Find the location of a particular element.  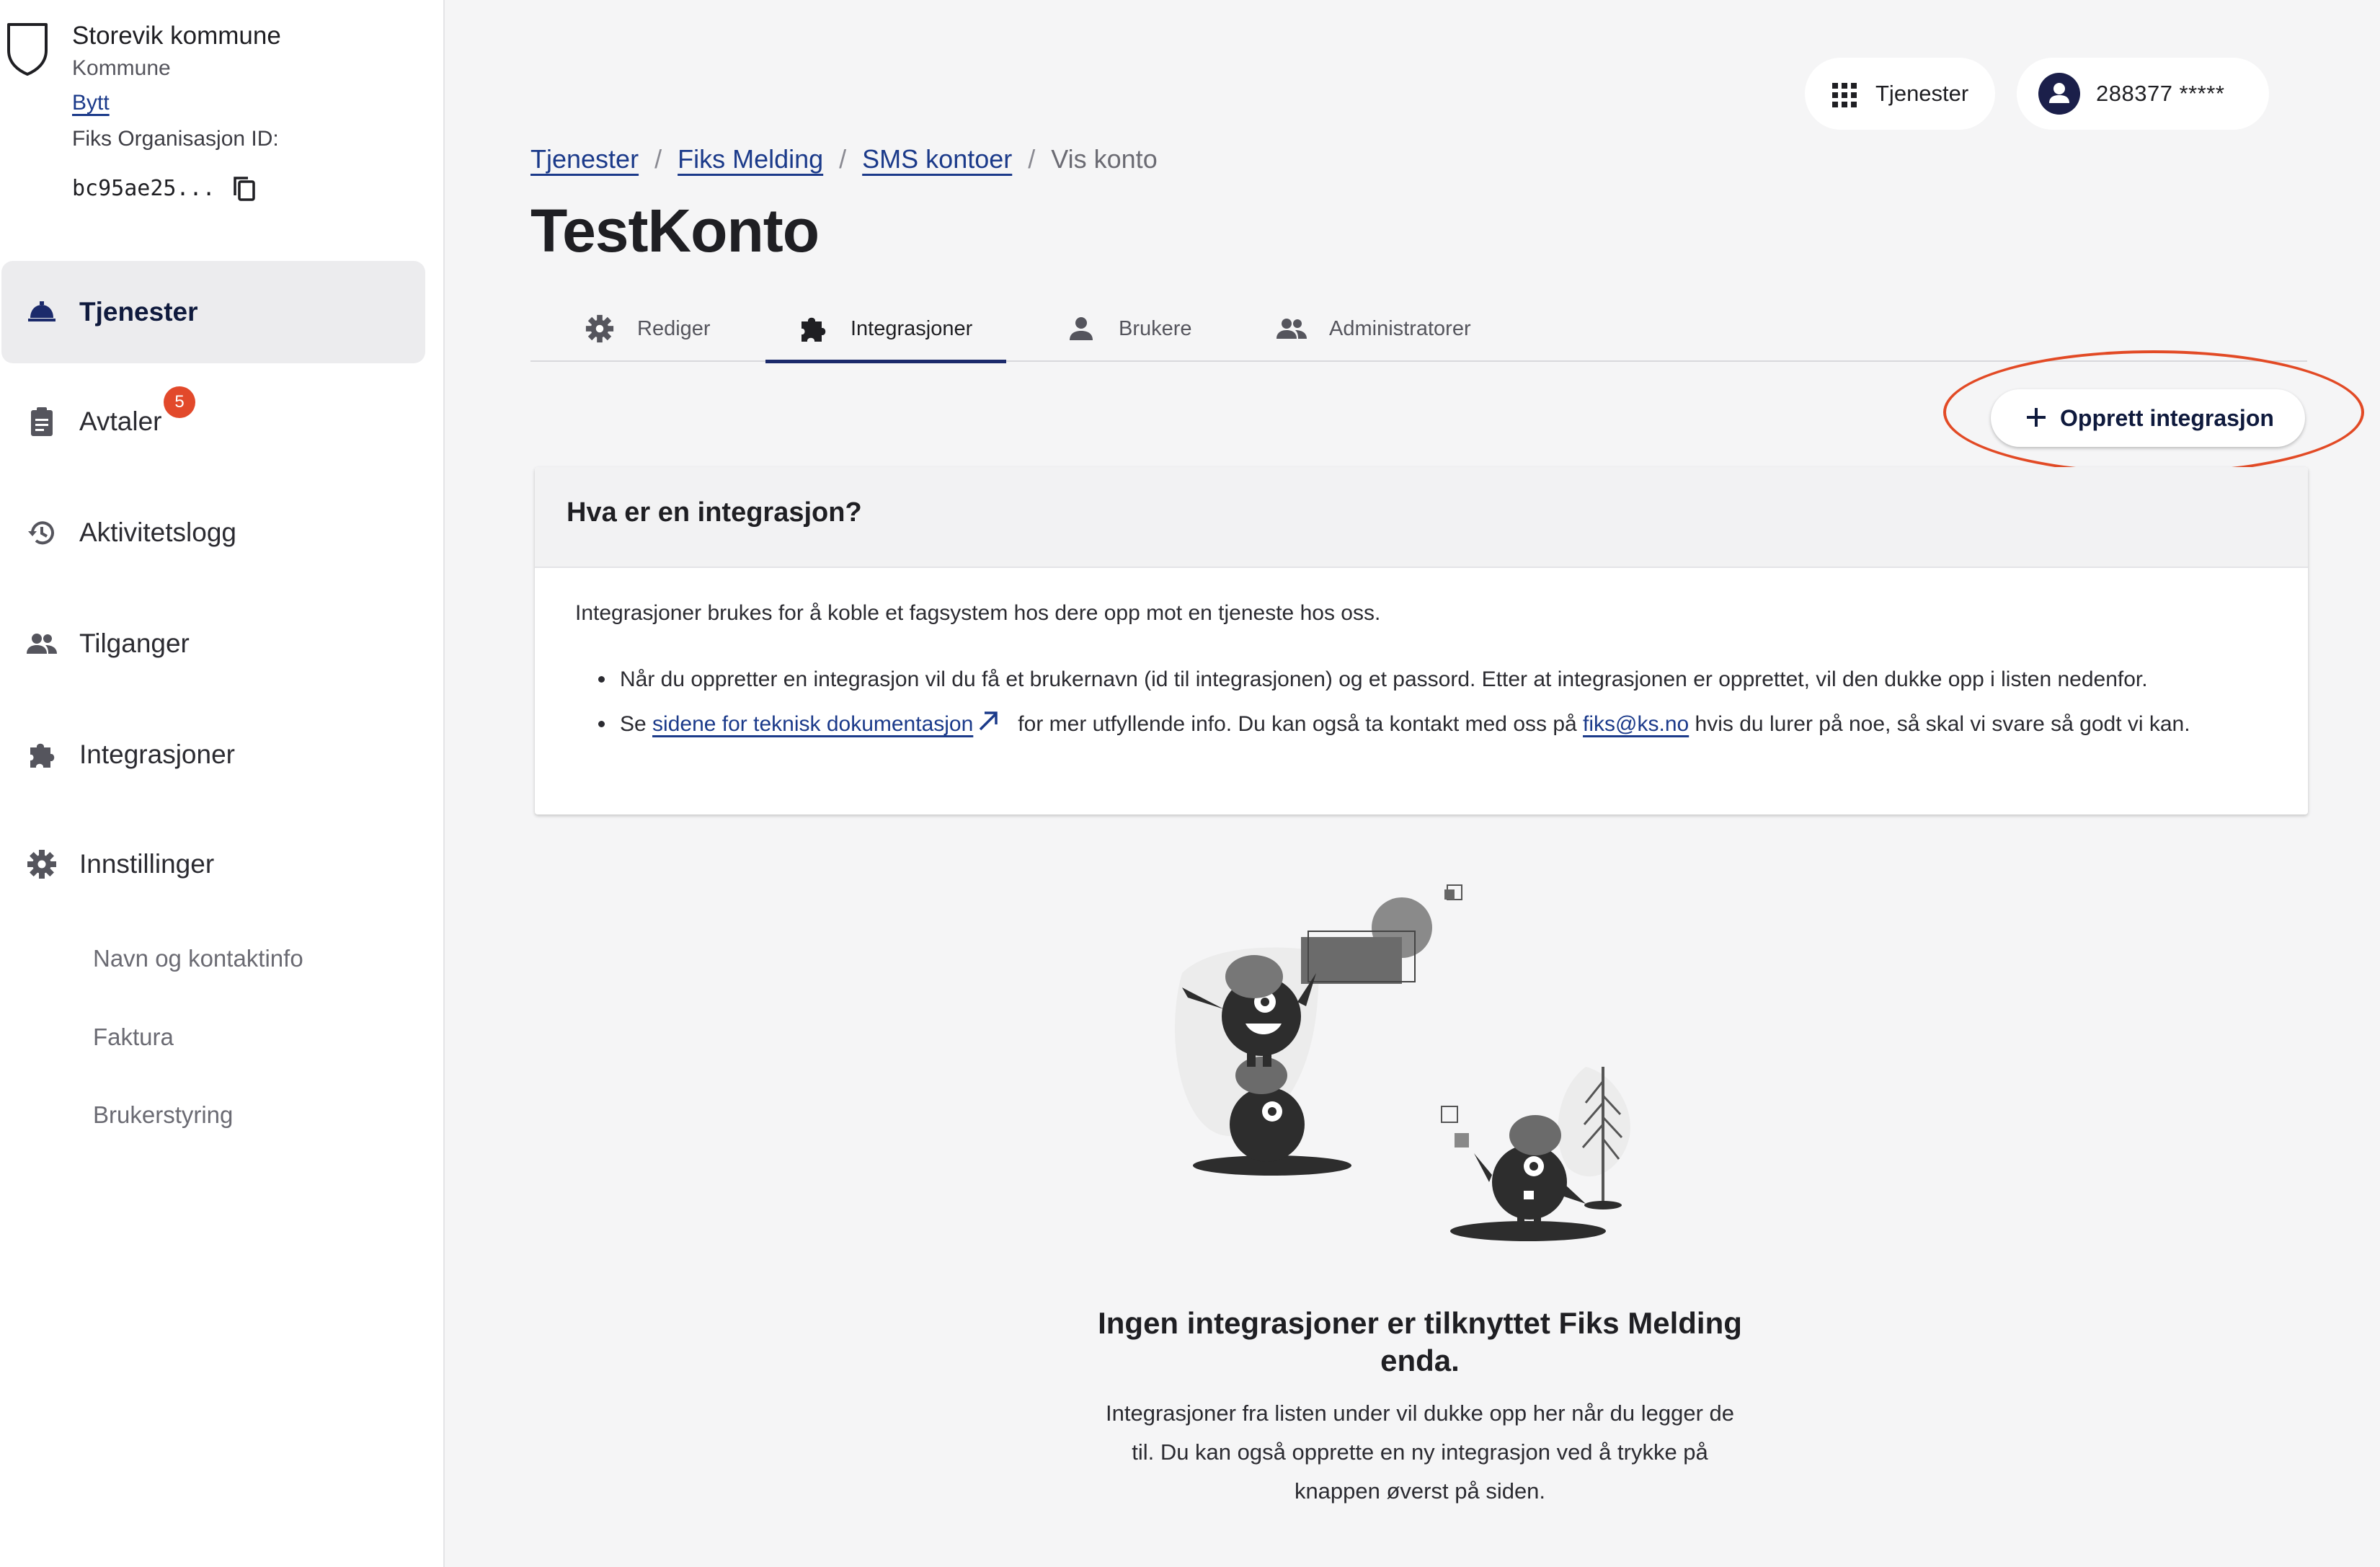

org-id-label: Fiks Organisasjon ID: is located at coordinates (175, 139).